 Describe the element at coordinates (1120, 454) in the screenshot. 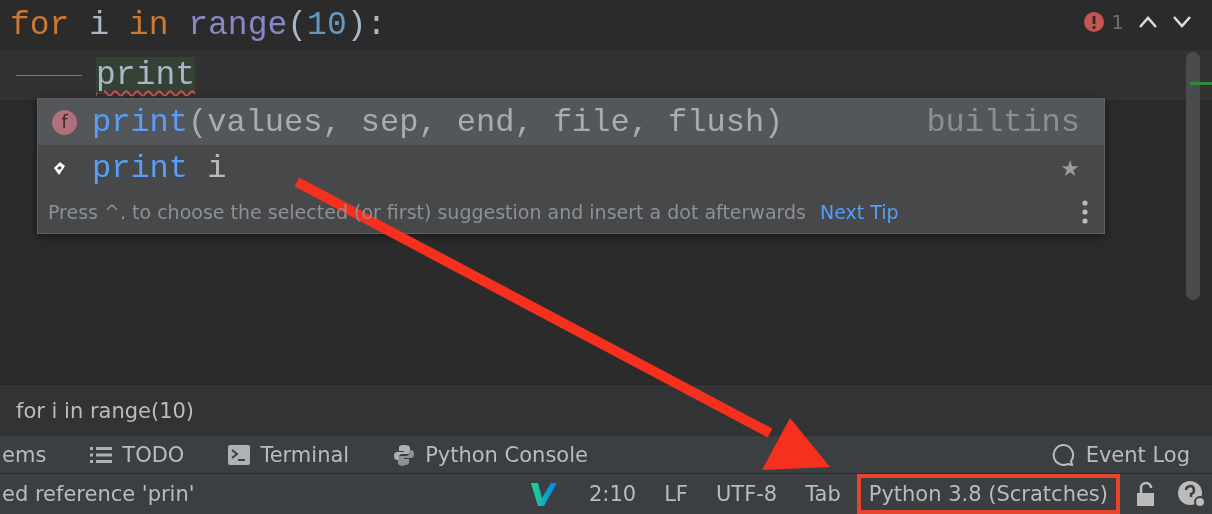

I see `event-log-button: Event Log` at that location.